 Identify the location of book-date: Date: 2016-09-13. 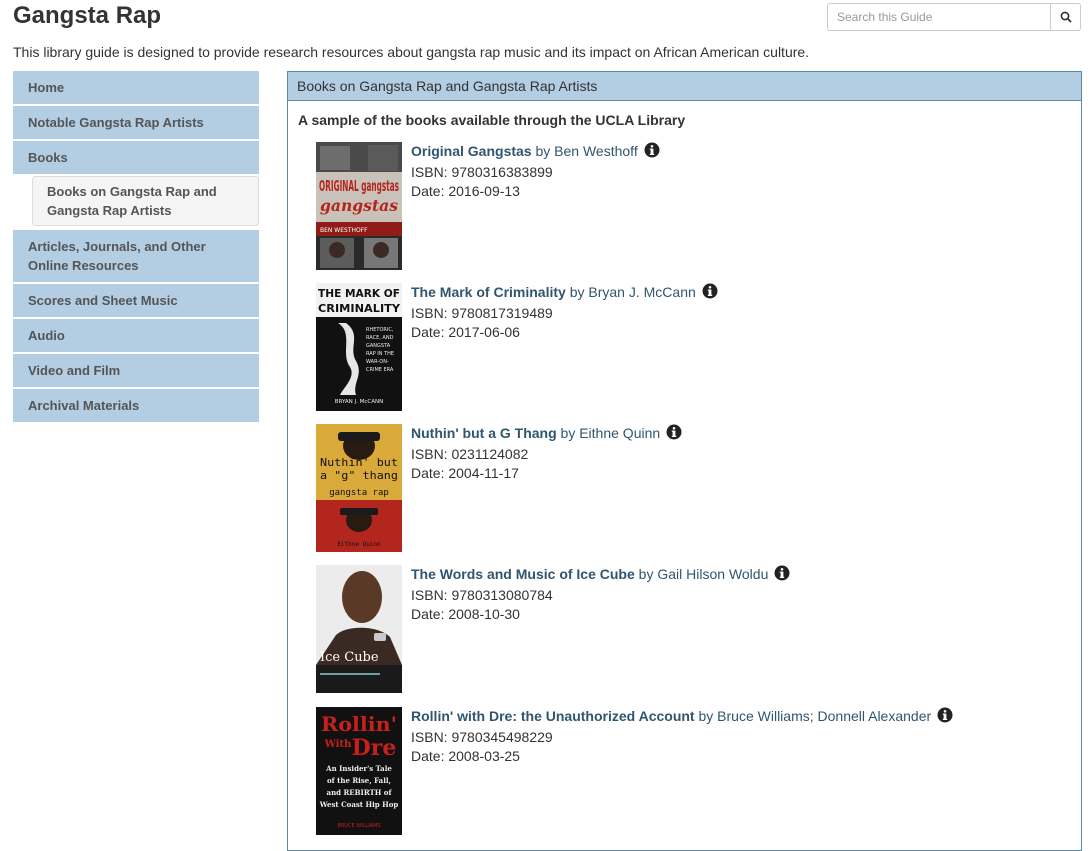
(465, 191).